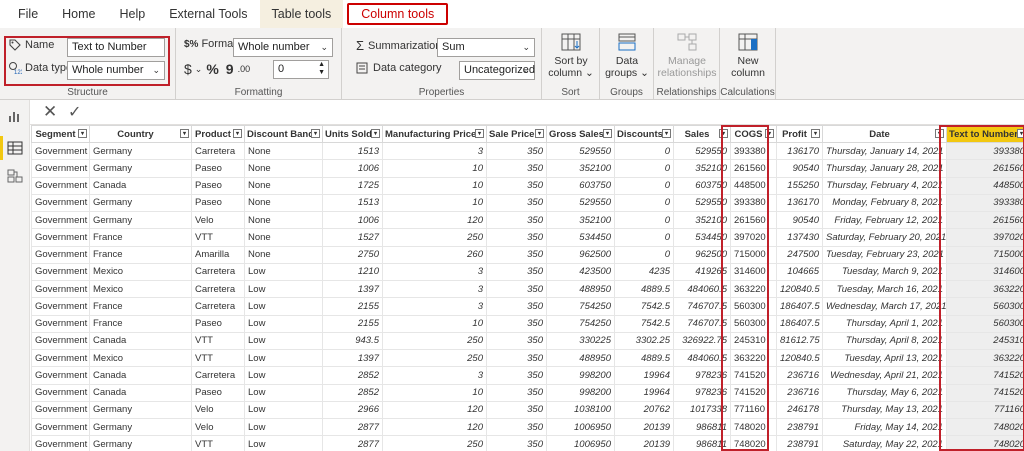 Image resolution: width=1024 pixels, height=451 pixels. Describe the element at coordinates (352, 272) in the screenshot. I see `table-cell: 1210` at that location.